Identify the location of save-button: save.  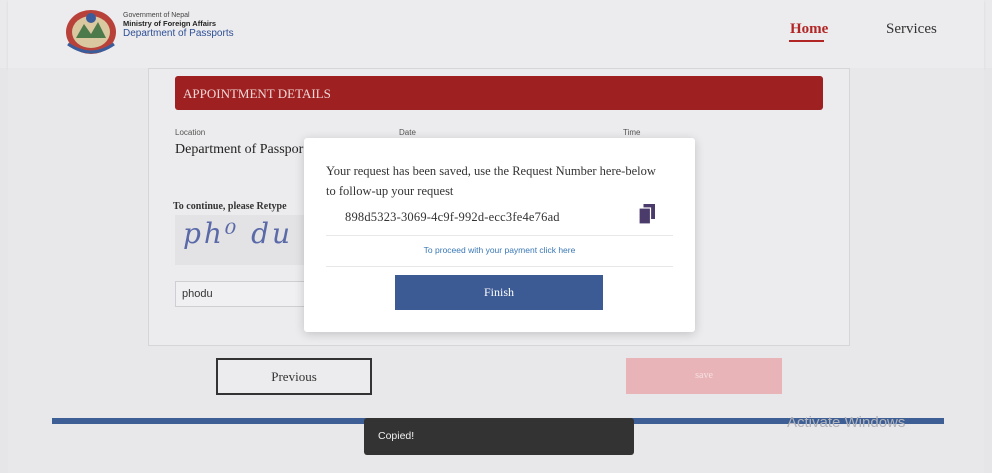
(704, 376).